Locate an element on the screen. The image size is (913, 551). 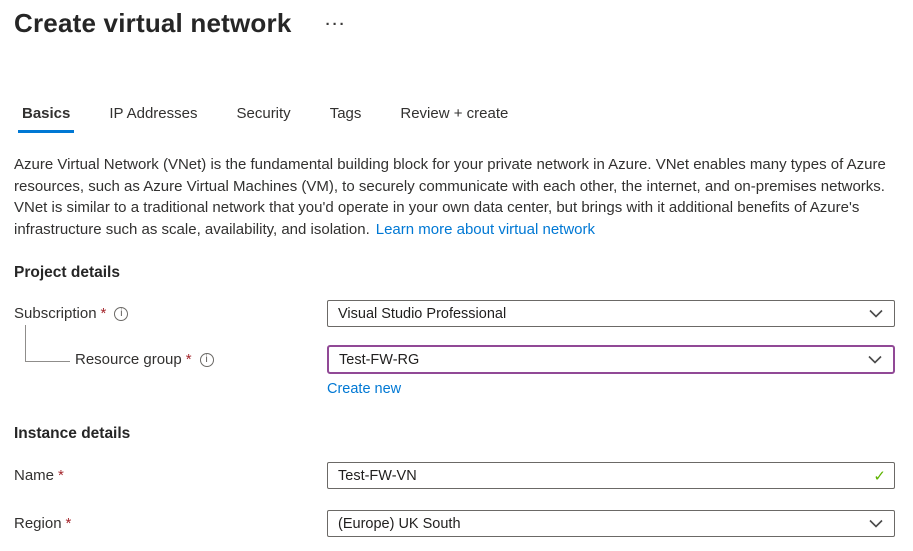
tab-review-create: Review + create is located at coordinates (454, 117).